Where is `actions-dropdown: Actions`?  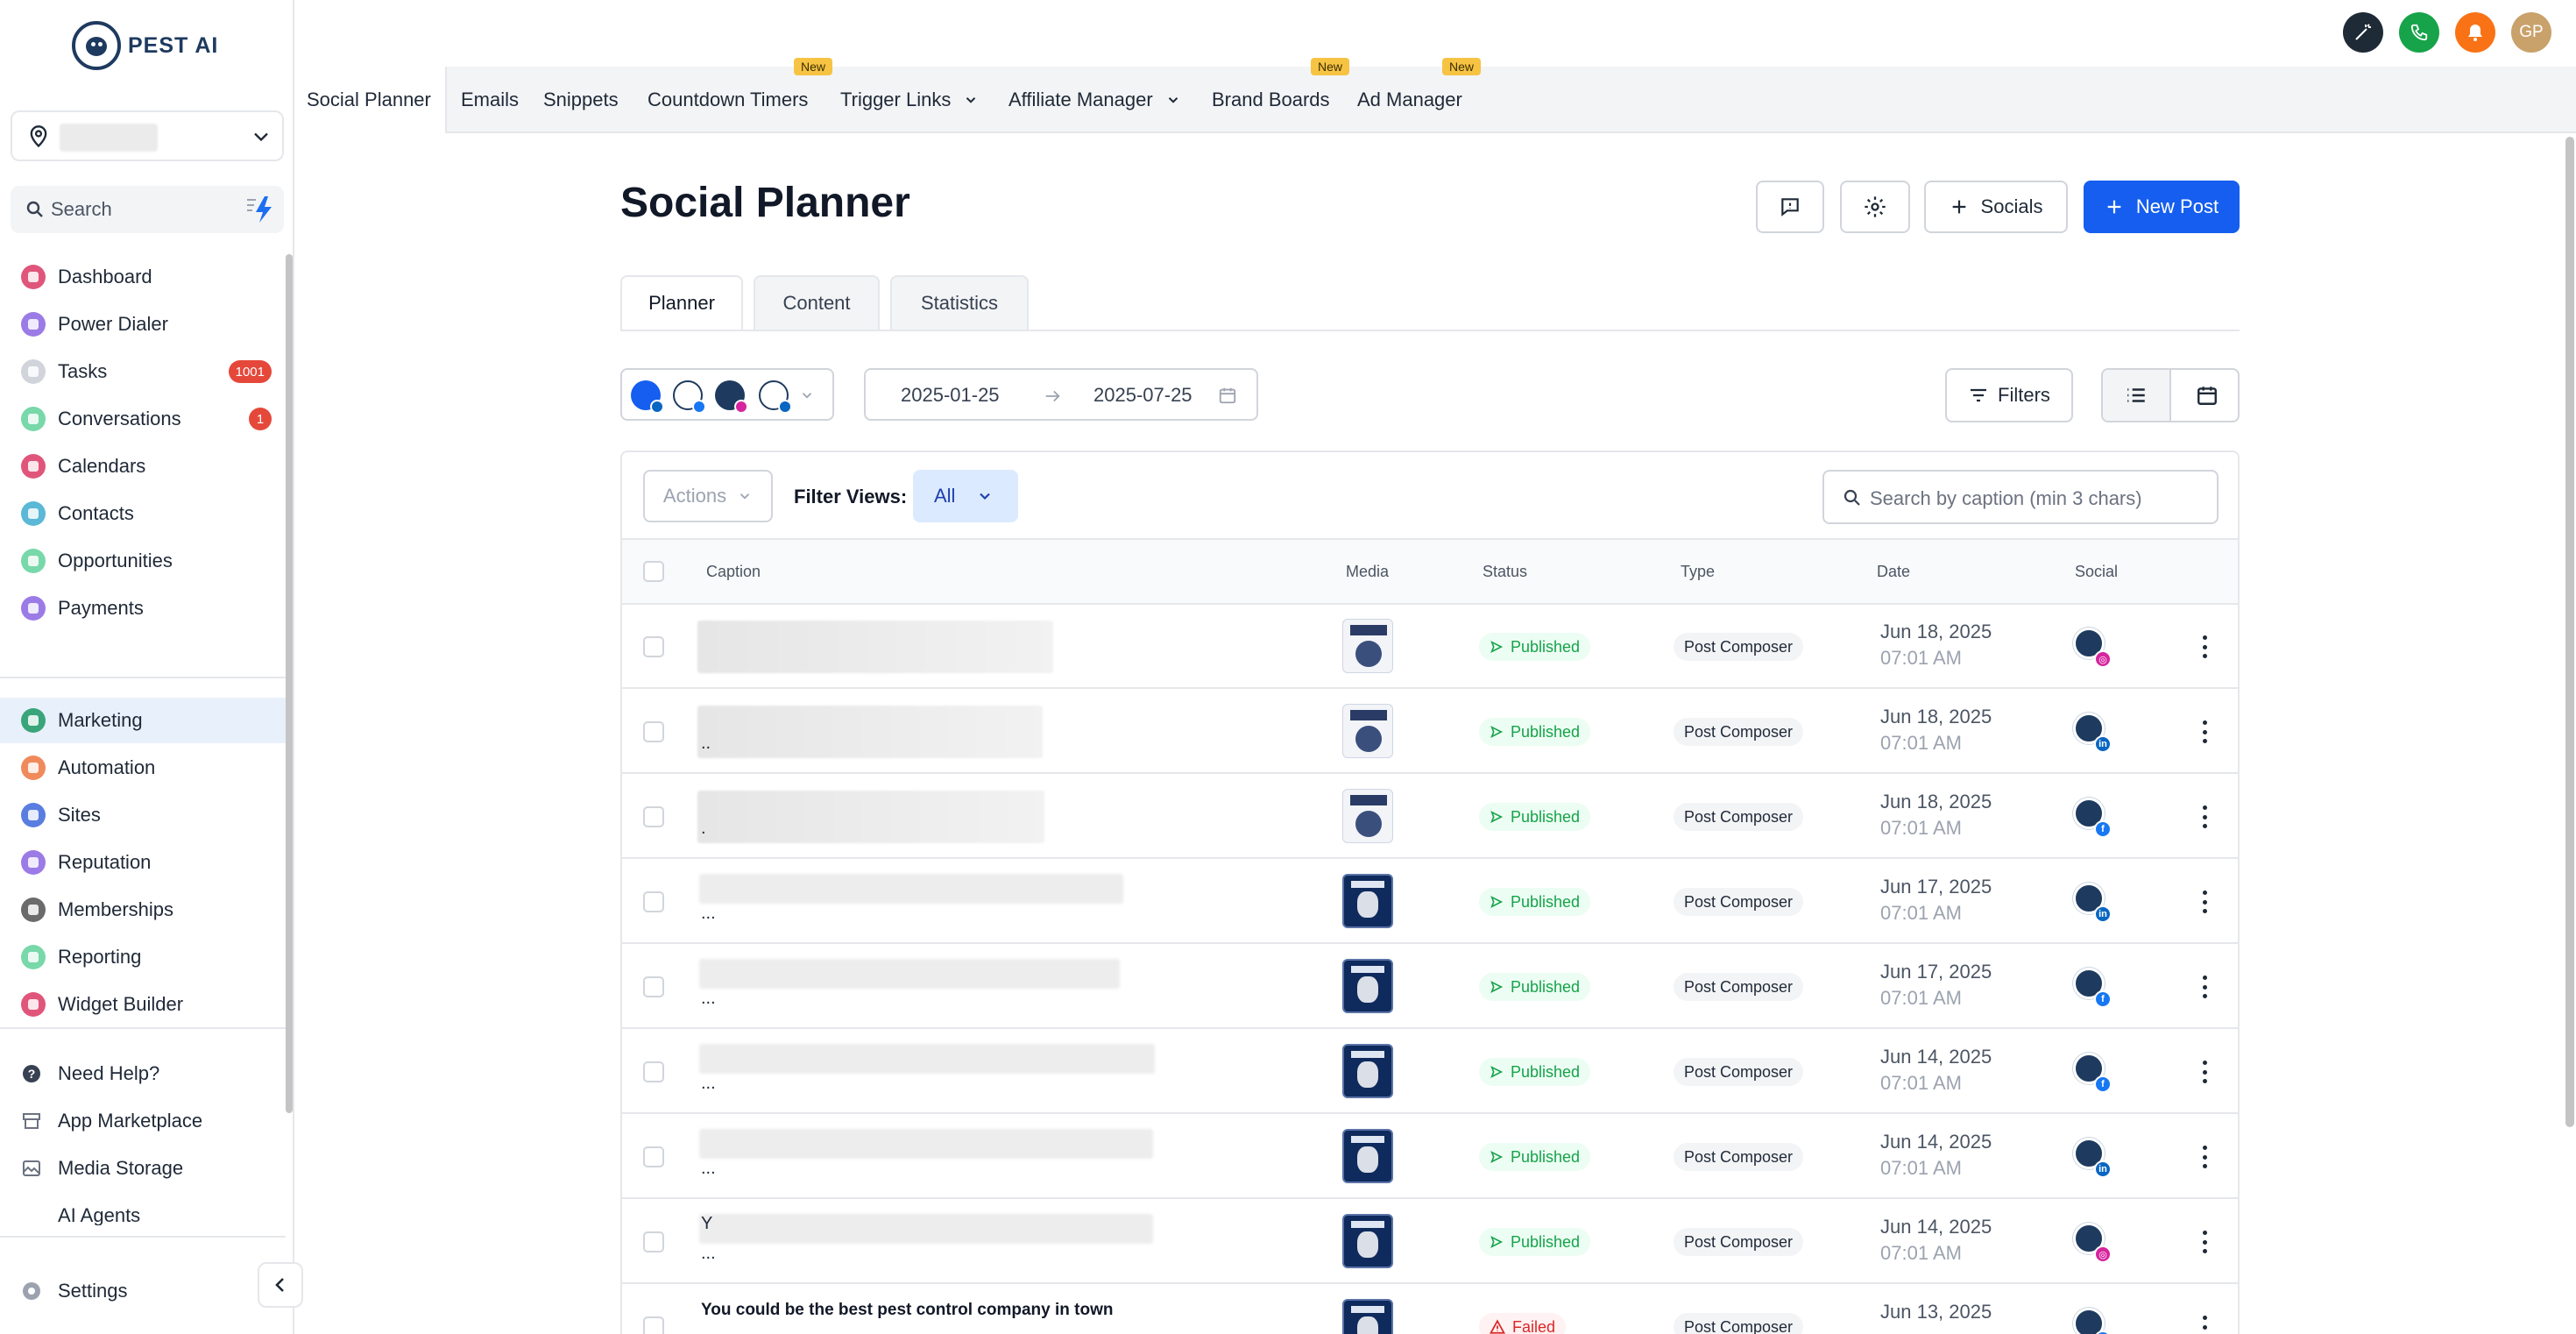
actions-dropdown: Actions is located at coordinates (708, 496).